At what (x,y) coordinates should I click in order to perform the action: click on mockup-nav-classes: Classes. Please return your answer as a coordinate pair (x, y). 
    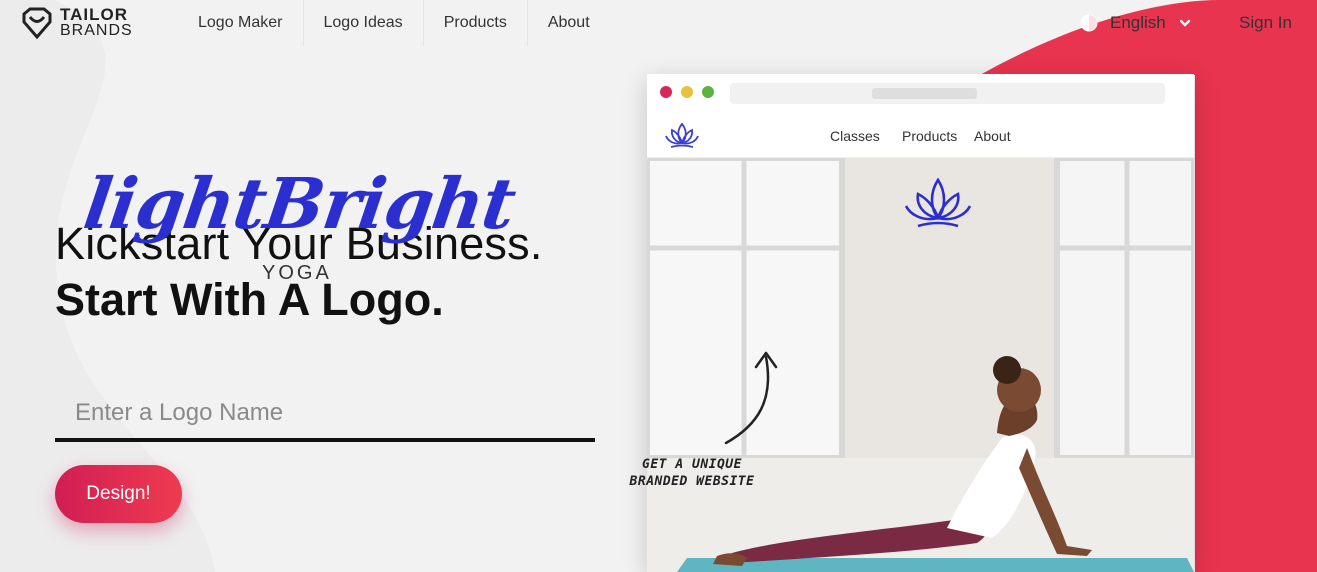
    Looking at the image, I should click on (855, 136).